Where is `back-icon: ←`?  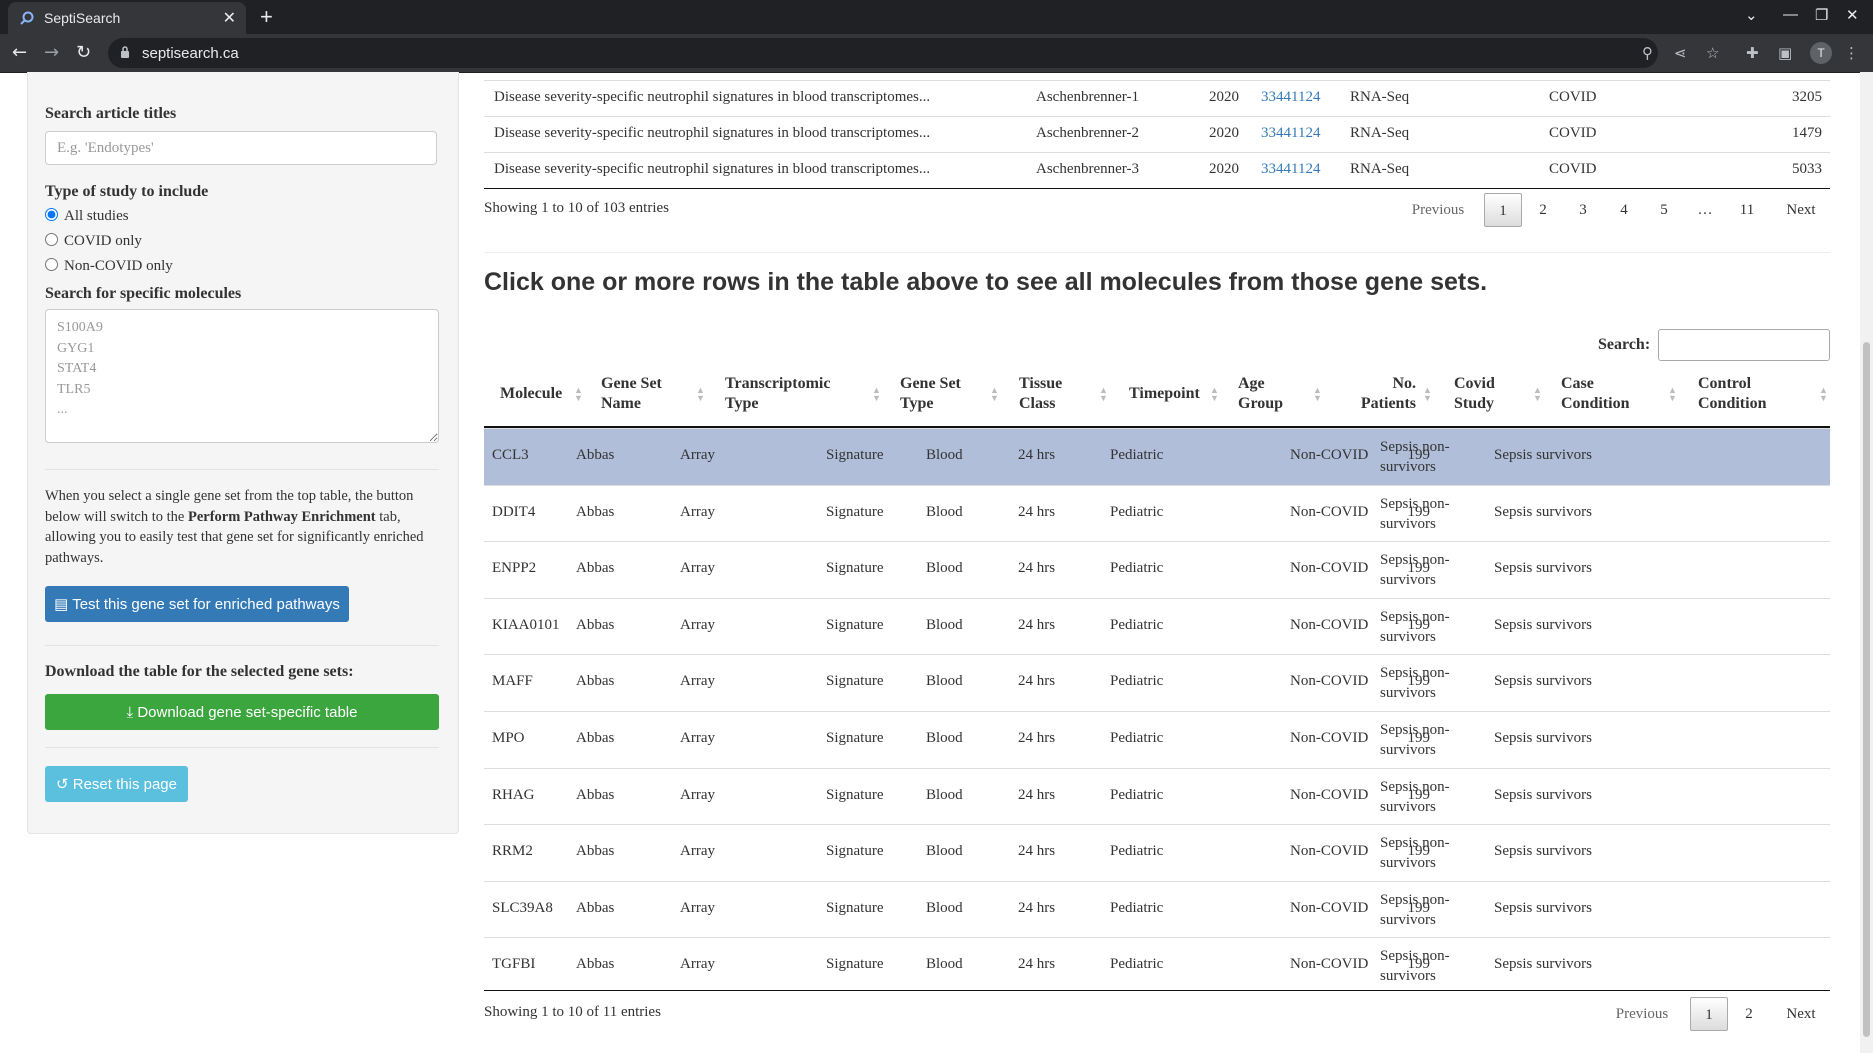 back-icon: ← is located at coordinates (19, 52).